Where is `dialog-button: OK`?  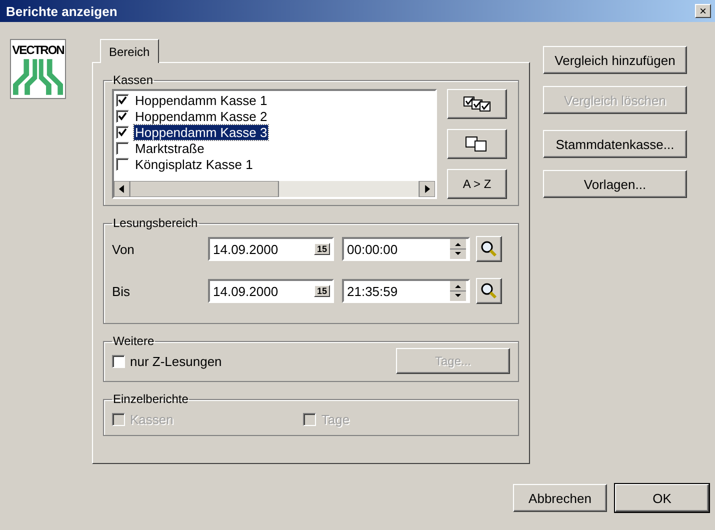
dialog-button: OK is located at coordinates (662, 498).